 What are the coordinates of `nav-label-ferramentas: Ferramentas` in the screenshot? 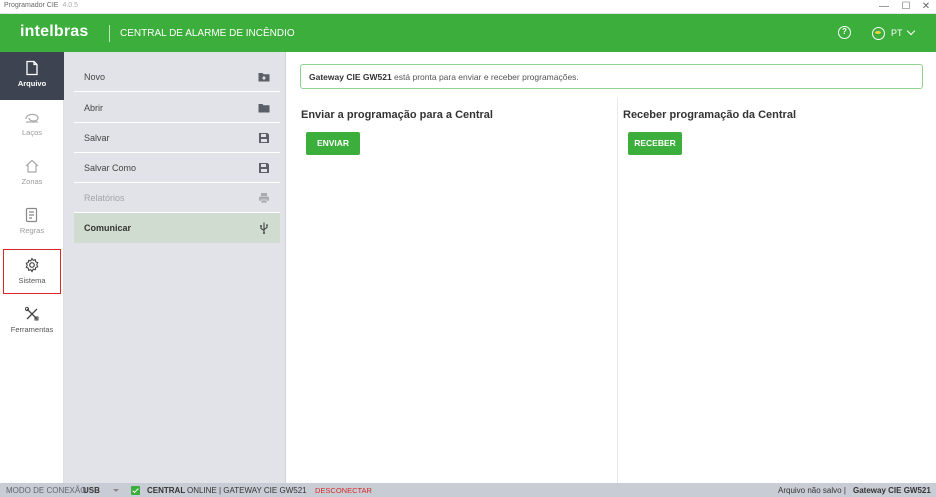 It's located at (32, 329).